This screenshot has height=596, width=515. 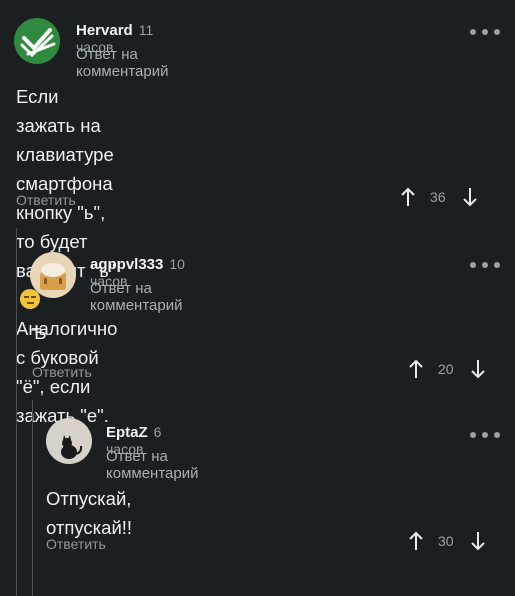 I want to click on author-label: Hervard, so click(x=104, y=30).